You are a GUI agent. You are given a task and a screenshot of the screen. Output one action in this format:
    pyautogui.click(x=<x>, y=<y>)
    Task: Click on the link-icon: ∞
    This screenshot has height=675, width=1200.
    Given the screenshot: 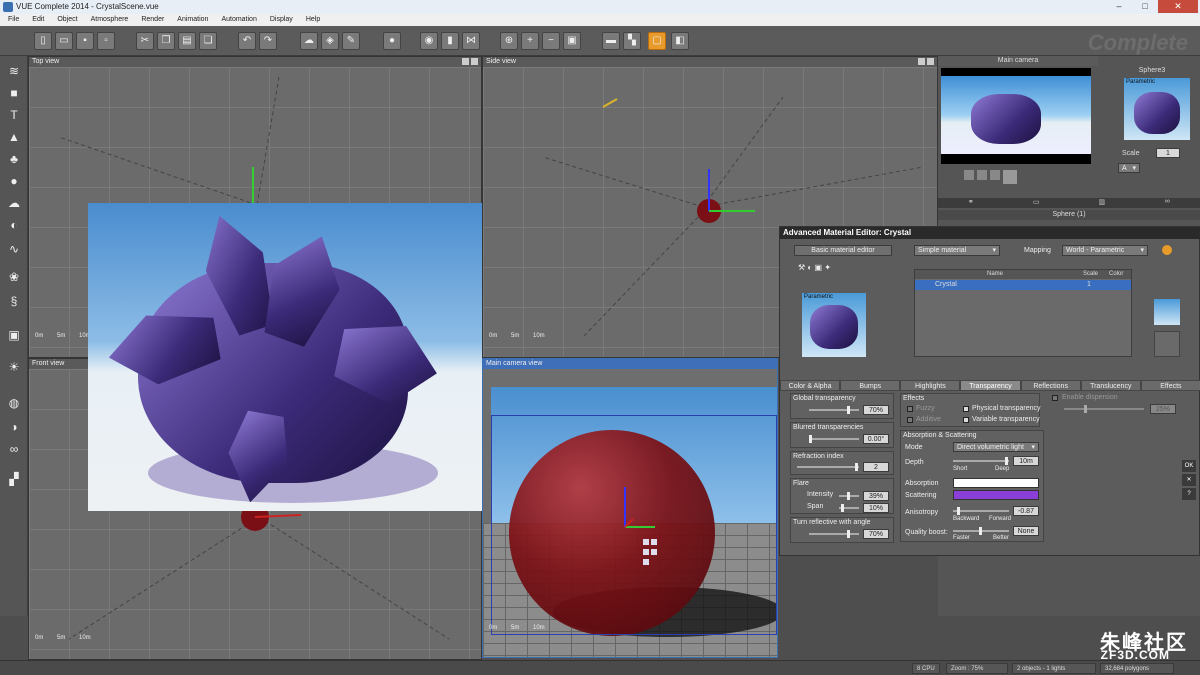 What is the action you would take?
    pyautogui.click(x=14, y=449)
    